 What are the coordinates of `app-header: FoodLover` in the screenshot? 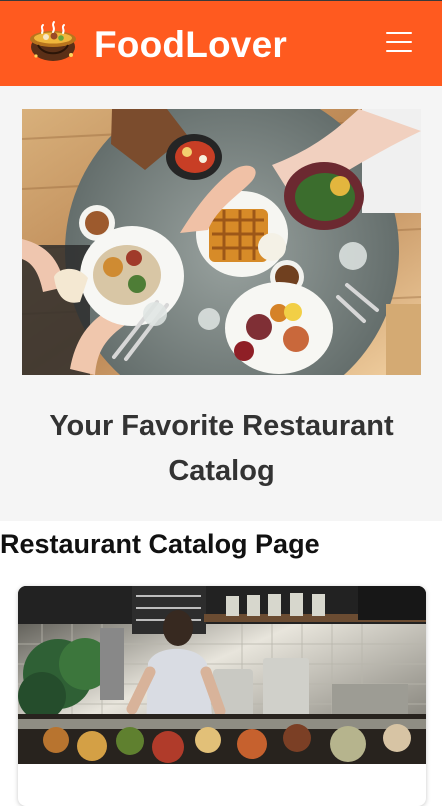 It's located at (221, 43).